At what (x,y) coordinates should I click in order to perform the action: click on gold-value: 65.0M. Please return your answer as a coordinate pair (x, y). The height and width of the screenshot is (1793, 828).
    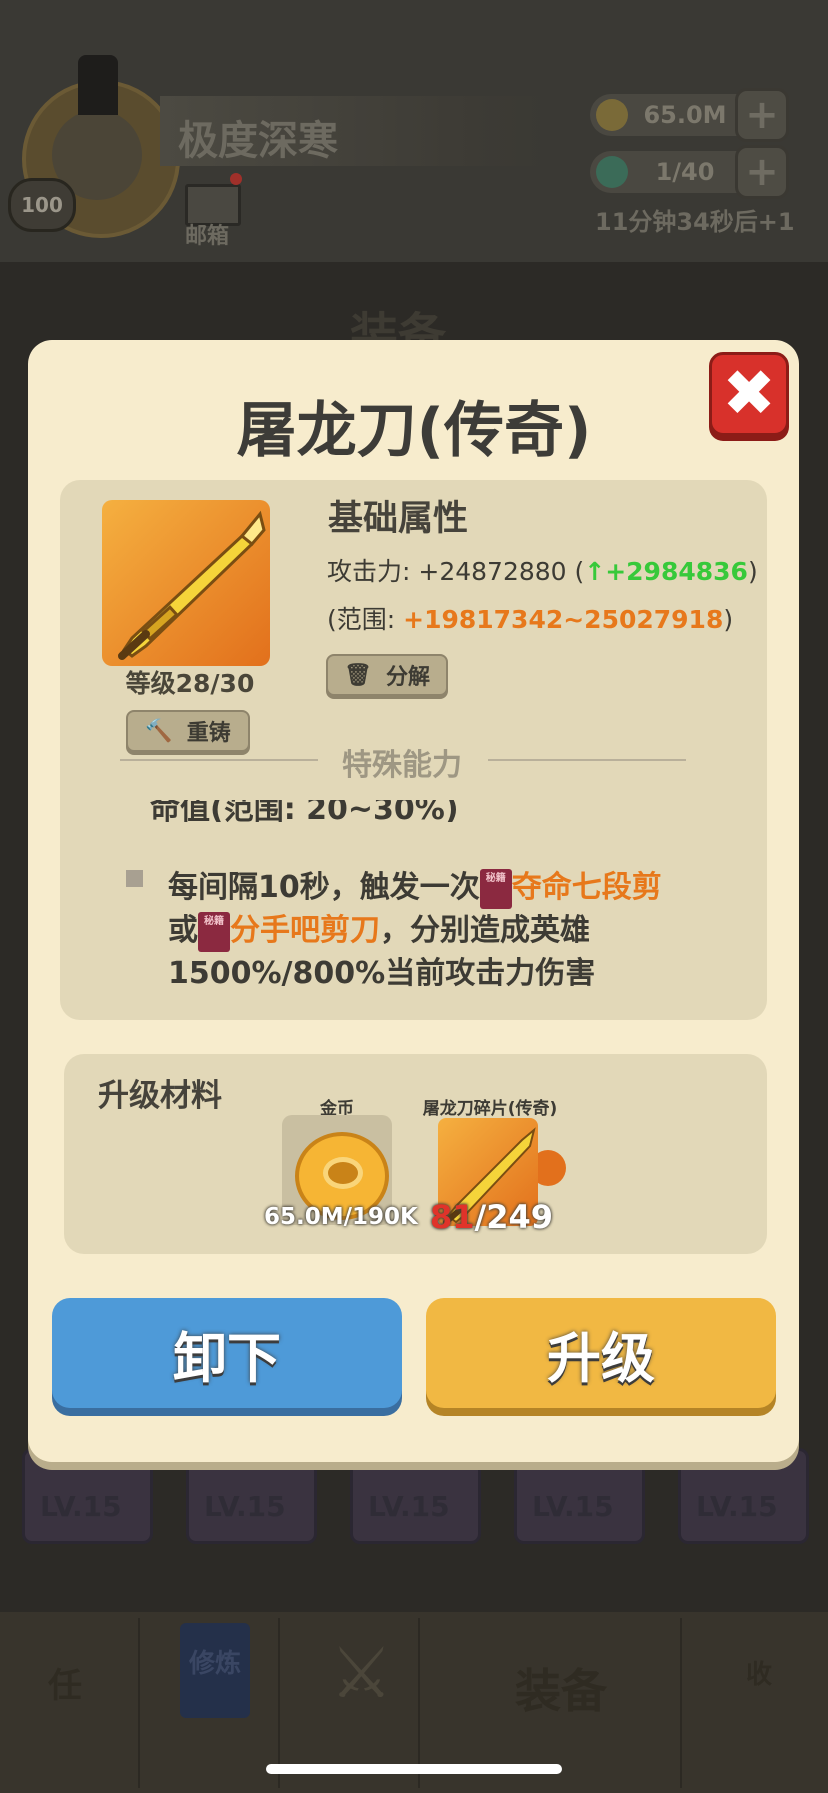
    Looking at the image, I should click on (685, 115).